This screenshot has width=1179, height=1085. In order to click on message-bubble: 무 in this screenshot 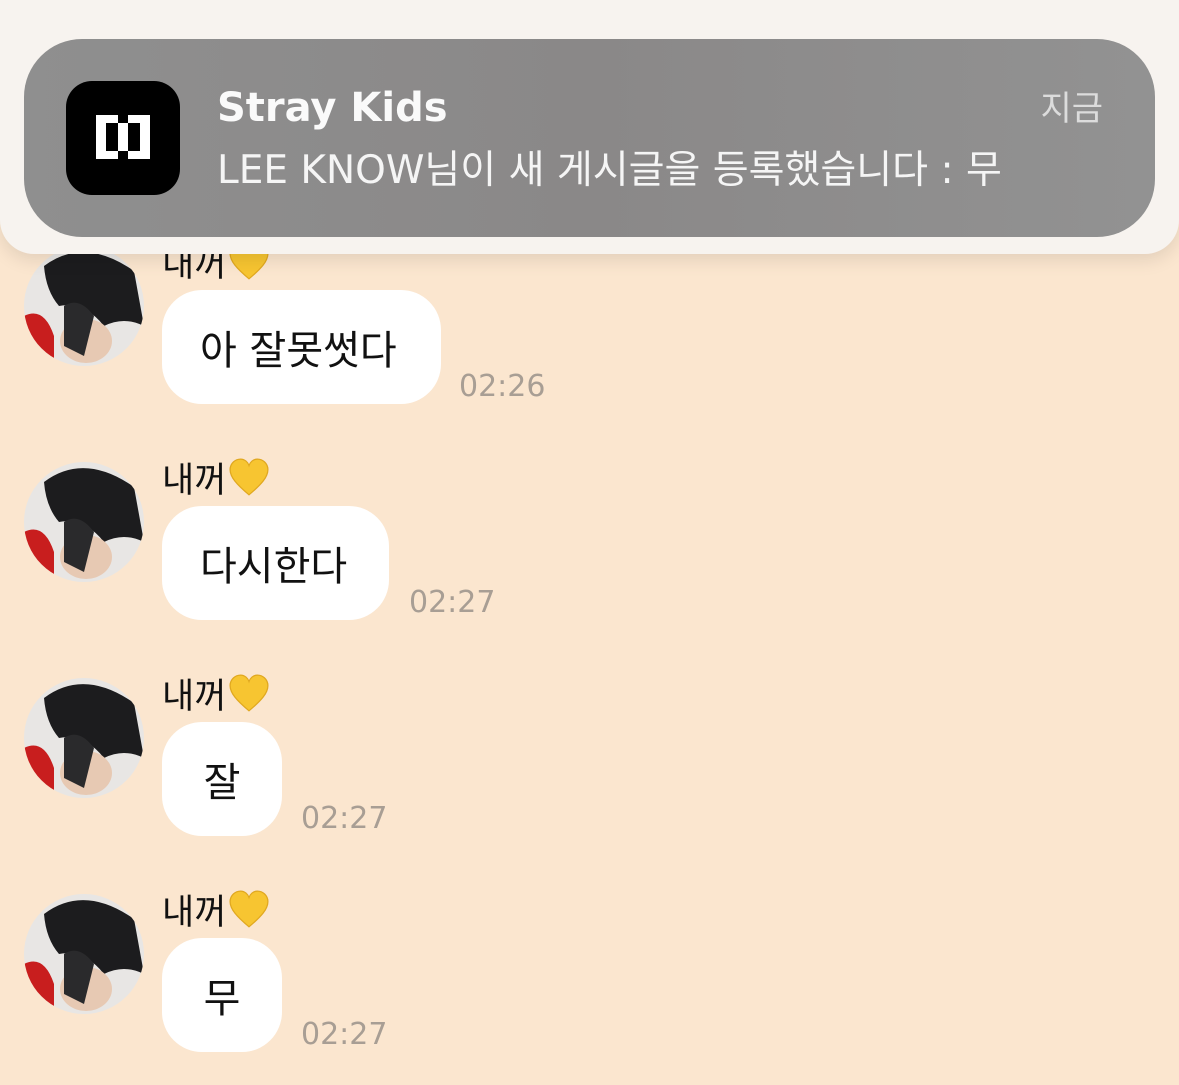, I will do `click(222, 995)`.